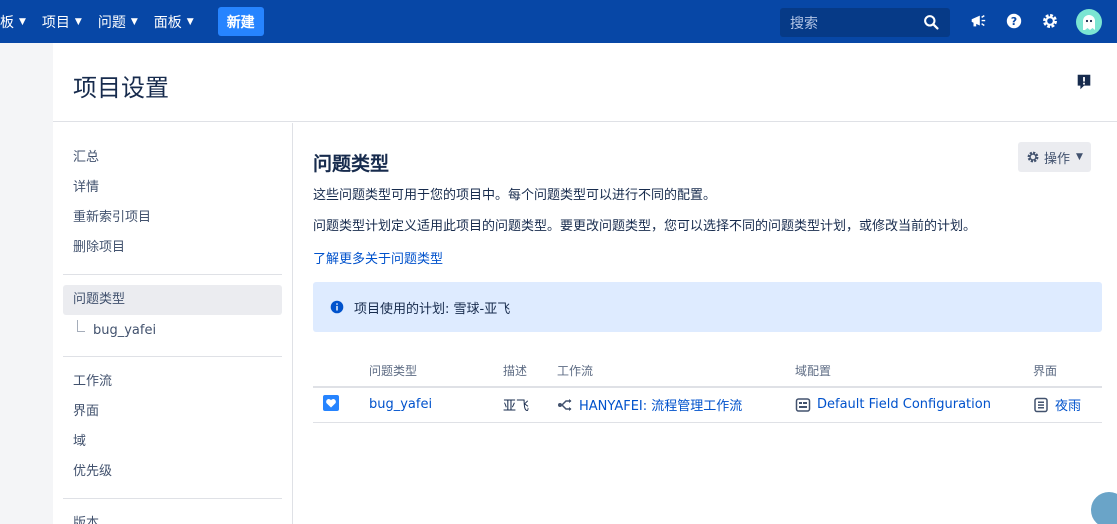  What do you see at coordinates (660, 404) in the screenshot?
I see `workflow-link: HANYAFEI: 流程管理工作流` at bounding box center [660, 404].